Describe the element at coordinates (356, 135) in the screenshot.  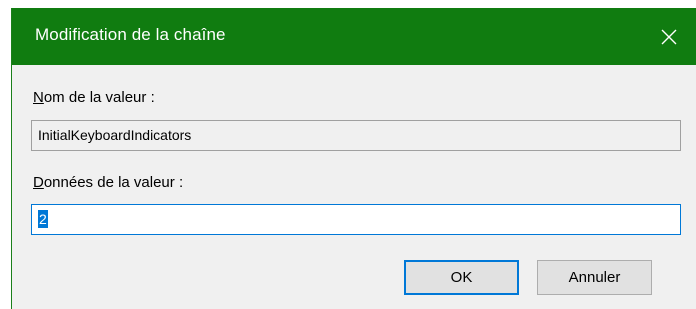
I see `value-name-field: InitialKeyboardIndicators` at that location.